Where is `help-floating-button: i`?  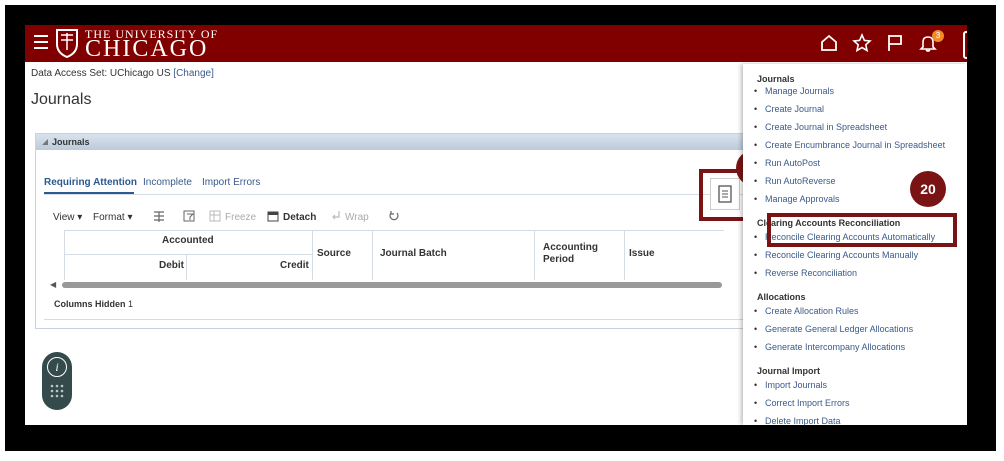
help-floating-button: i is located at coordinates (57, 381).